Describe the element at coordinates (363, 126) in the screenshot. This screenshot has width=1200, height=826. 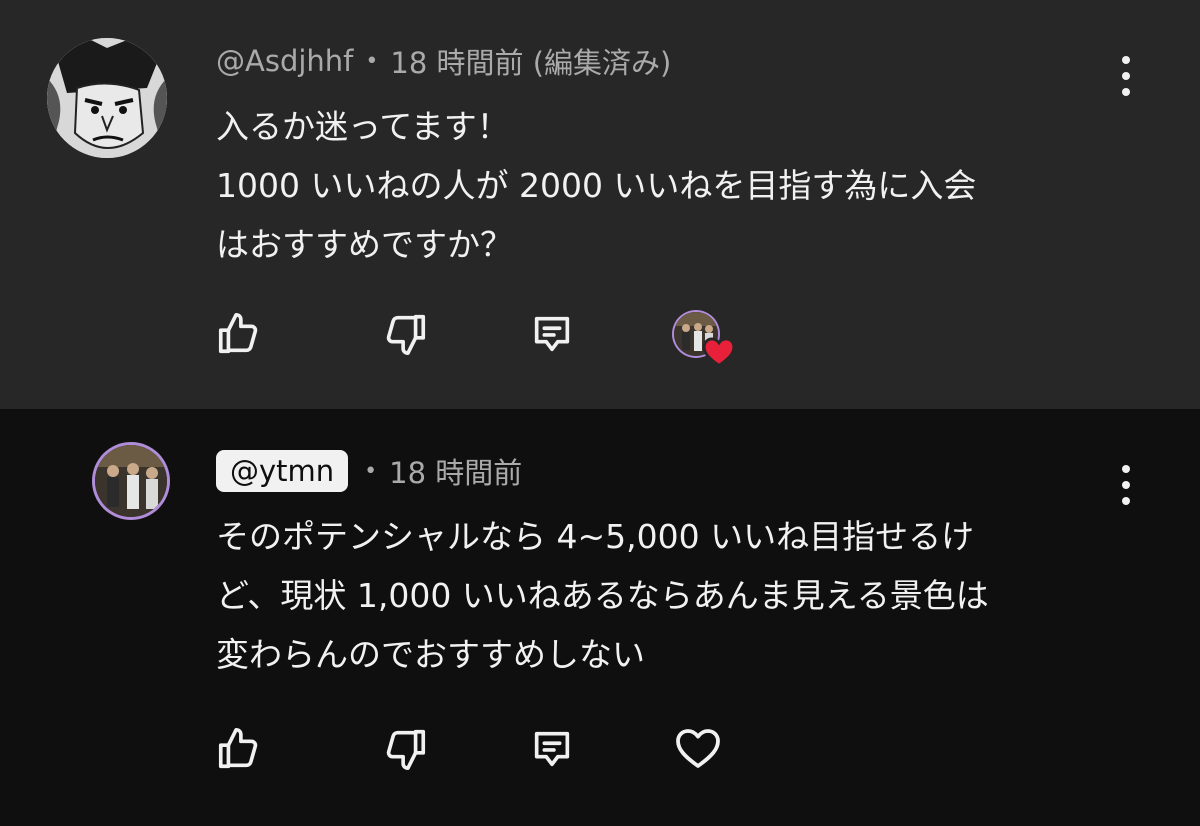
I see `comment-text-line: 入るか迷ってます！` at that location.